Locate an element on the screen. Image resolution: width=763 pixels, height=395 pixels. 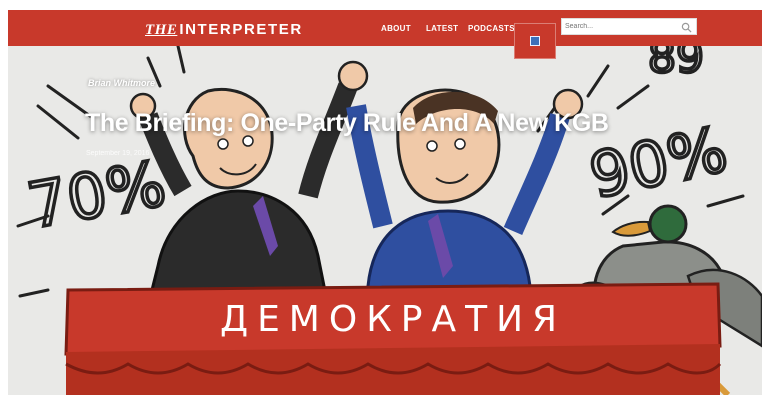
nav-about: ABOUT is located at coordinates (396, 28).